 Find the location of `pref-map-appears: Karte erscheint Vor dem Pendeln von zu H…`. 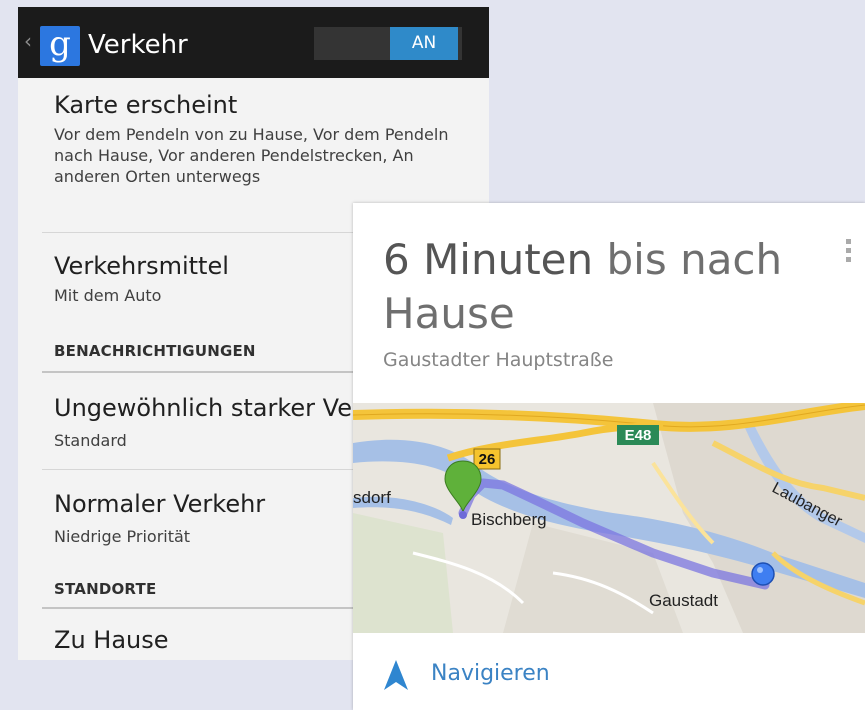

pref-map-appears: Karte erscheint Vor dem Pendeln von zu H… is located at coordinates (264, 138).